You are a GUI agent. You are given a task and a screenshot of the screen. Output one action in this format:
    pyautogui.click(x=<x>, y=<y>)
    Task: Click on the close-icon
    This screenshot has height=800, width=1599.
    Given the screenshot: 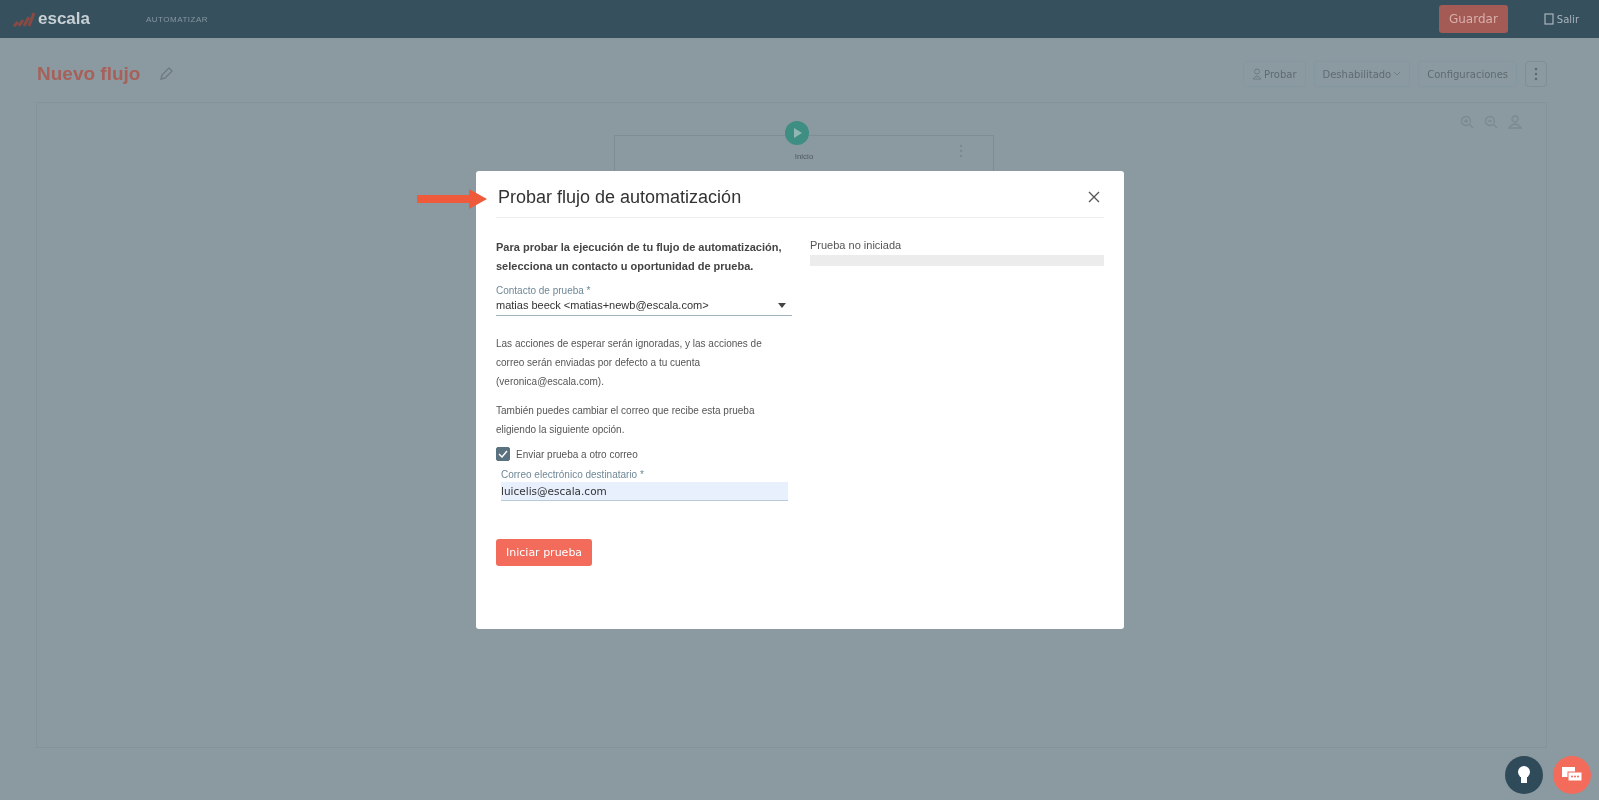 What is the action you would take?
    pyautogui.click(x=1094, y=197)
    